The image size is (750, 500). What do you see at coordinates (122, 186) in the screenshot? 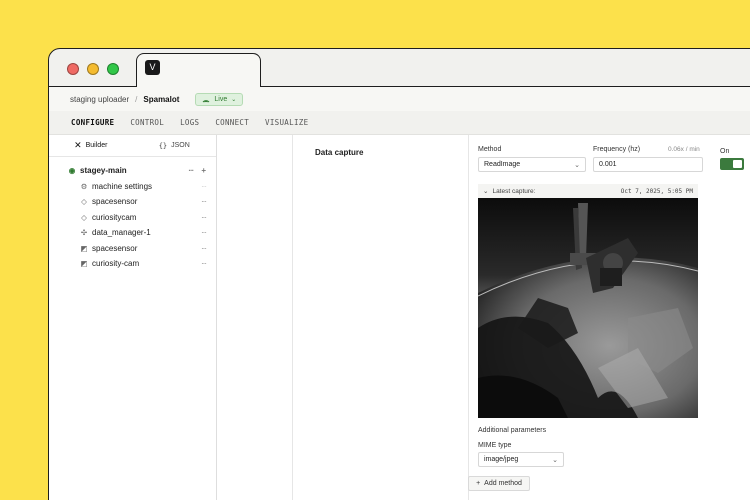
I see `sidebar-item-label: machine settings` at bounding box center [122, 186].